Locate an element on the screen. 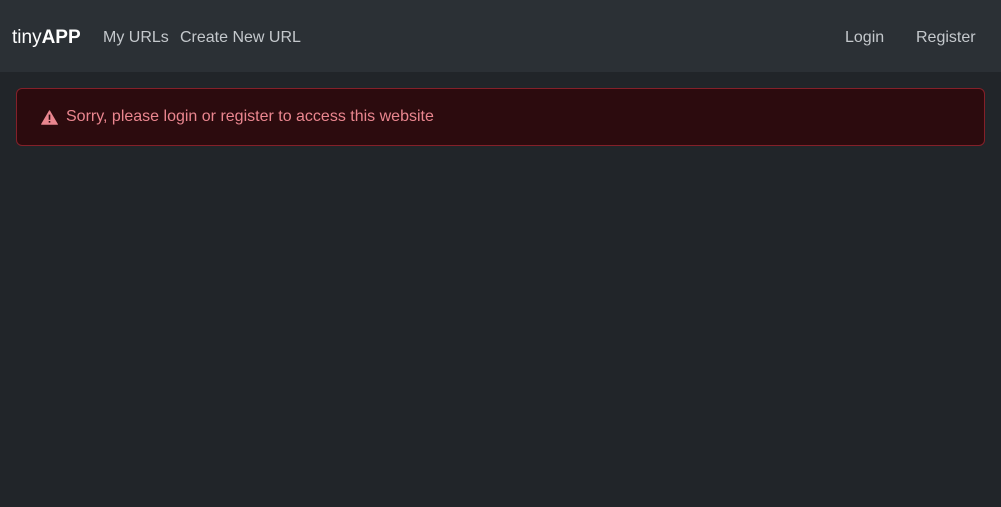 This screenshot has height=507, width=1001. nav-link-create-new-url: Create New URL is located at coordinates (240, 38).